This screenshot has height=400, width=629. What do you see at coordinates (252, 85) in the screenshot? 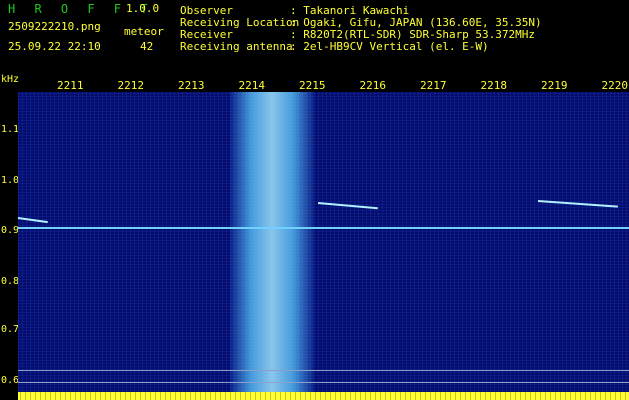
I see `x-tick-label: 2214` at bounding box center [252, 85].